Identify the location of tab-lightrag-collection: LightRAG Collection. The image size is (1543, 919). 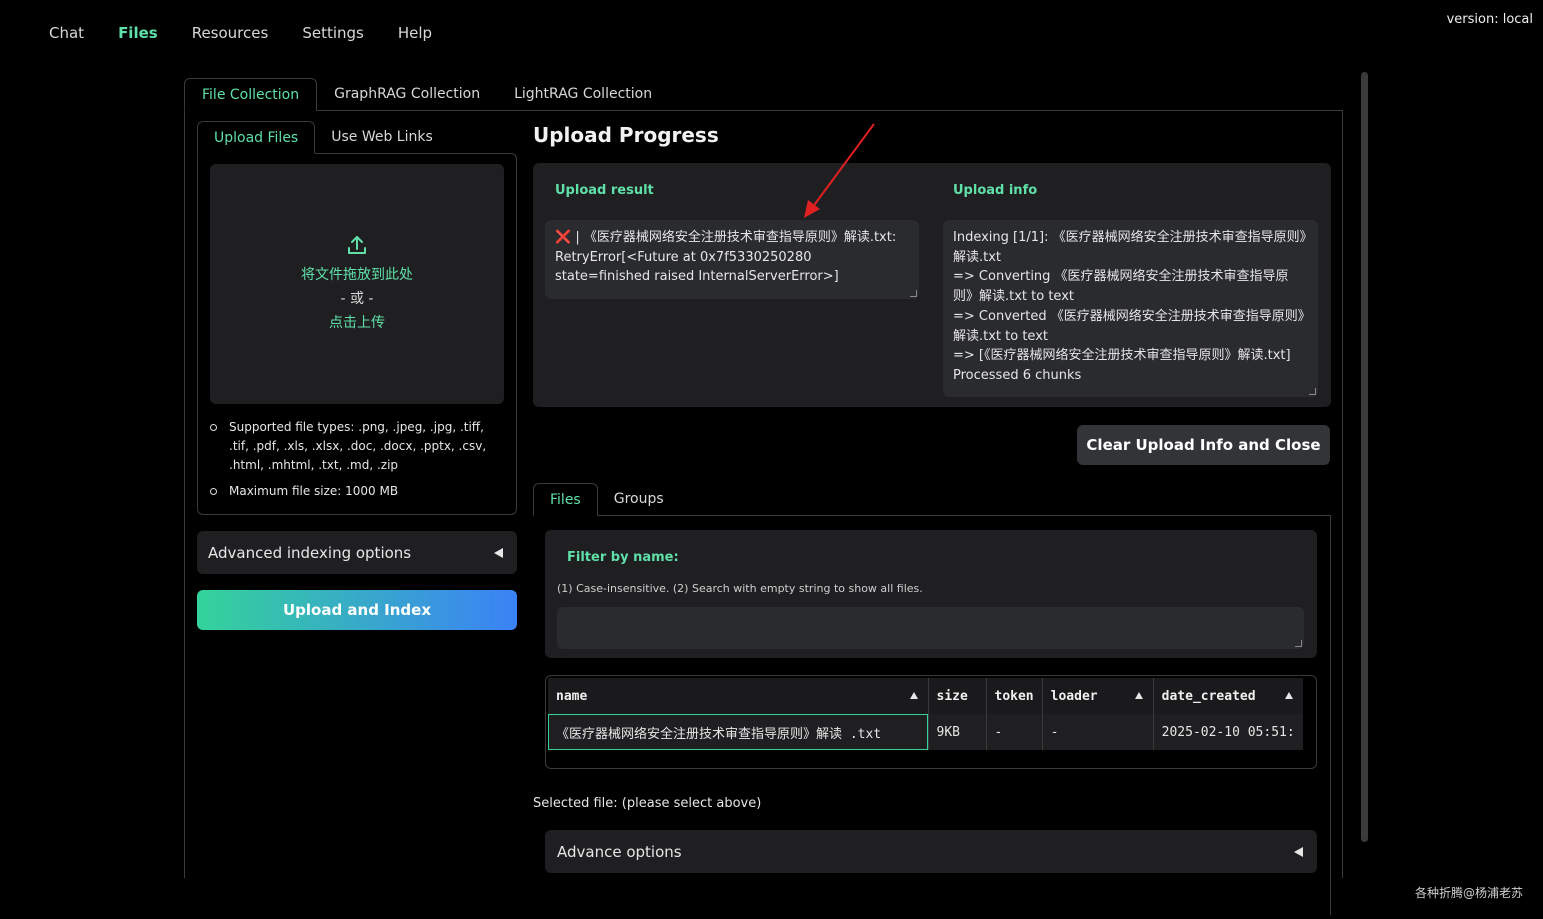
(583, 94).